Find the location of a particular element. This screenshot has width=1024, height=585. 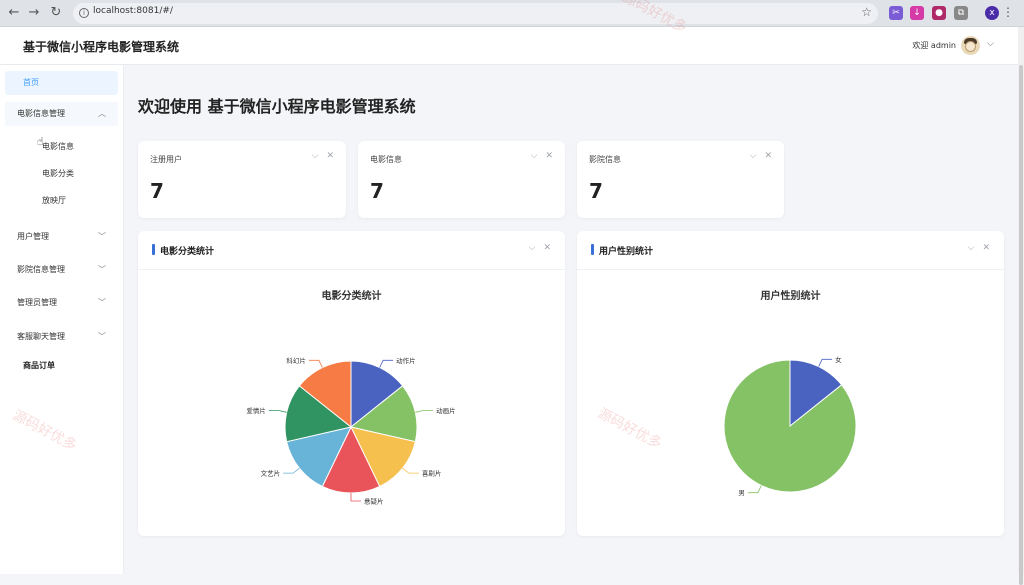

pie-slice-label: 男 is located at coordinates (741, 493).